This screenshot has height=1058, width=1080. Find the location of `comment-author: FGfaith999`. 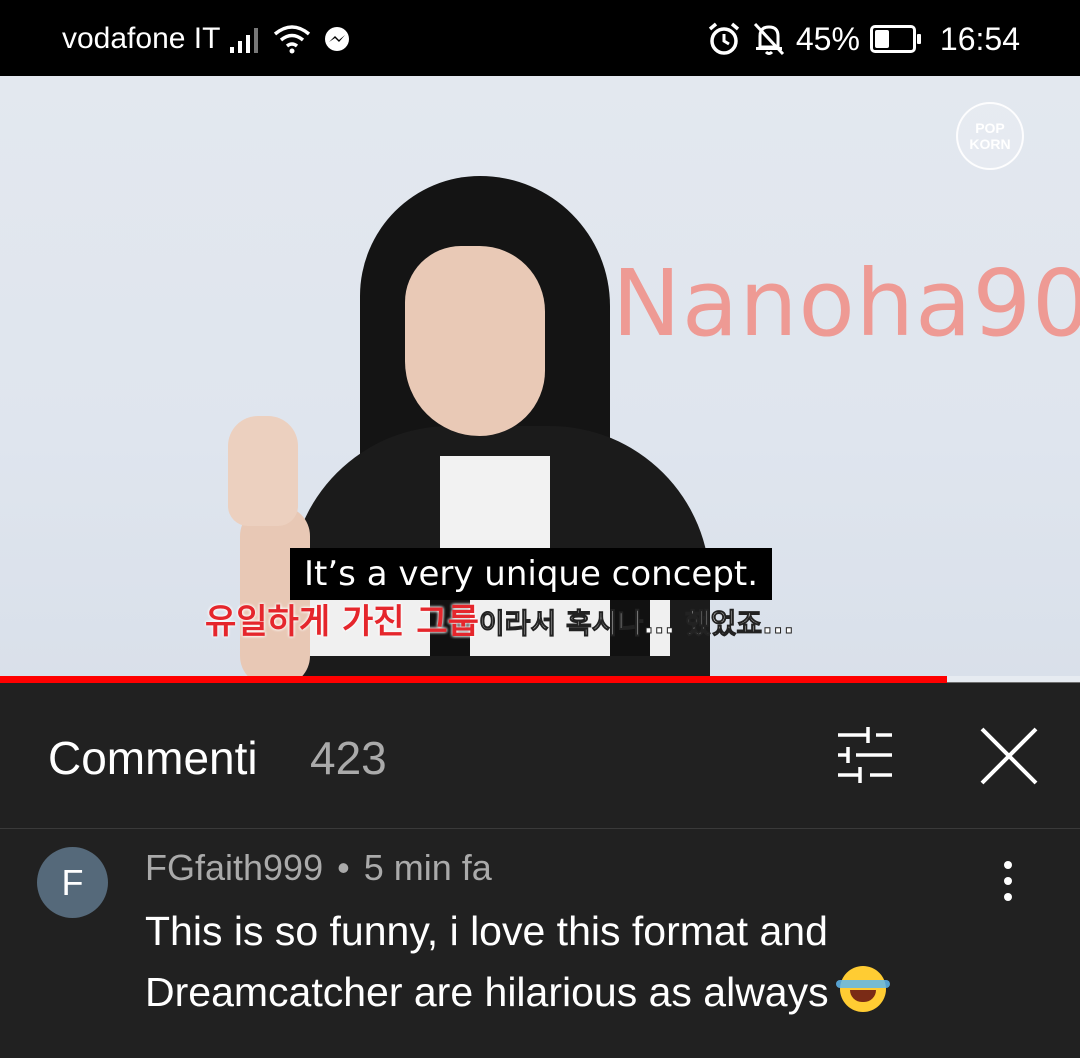

comment-author: FGfaith999 is located at coordinates (234, 867).